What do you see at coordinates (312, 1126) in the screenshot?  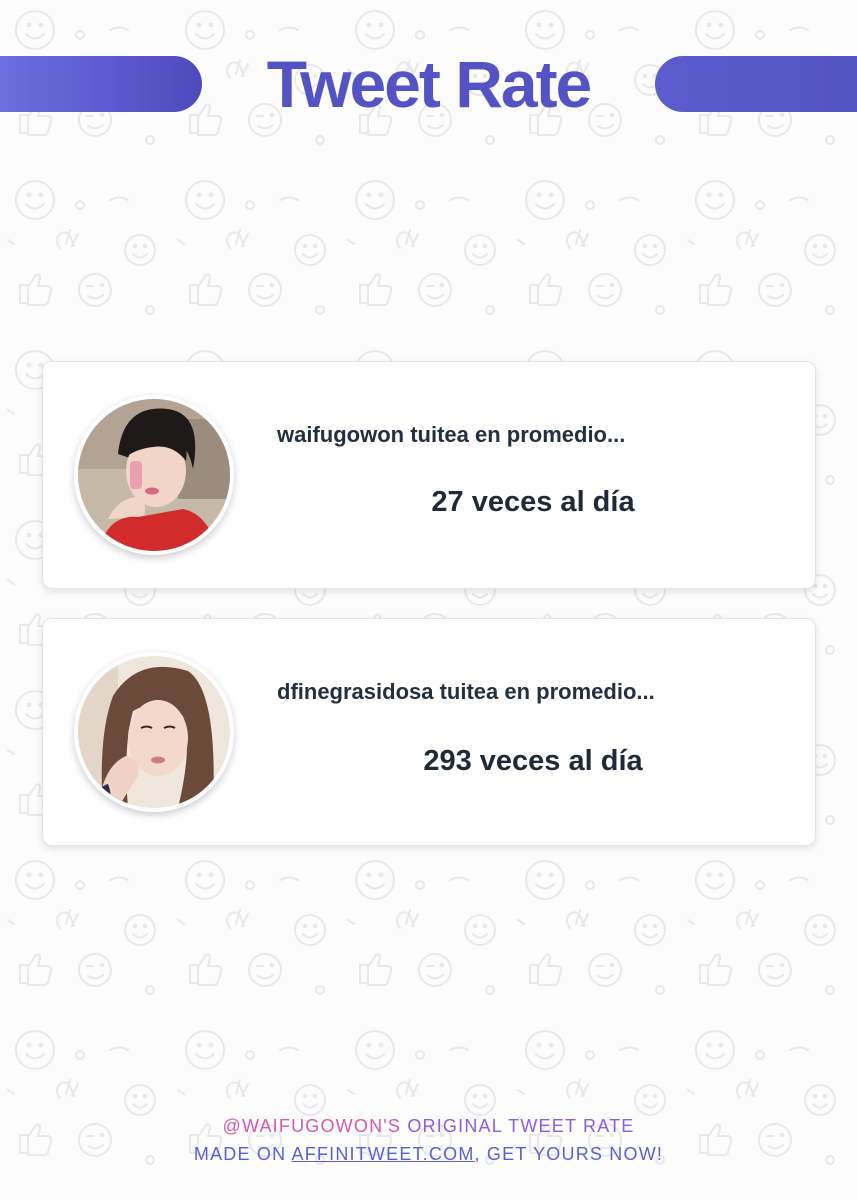 I see `footer-handle: @WAIFUGOWON'S` at bounding box center [312, 1126].